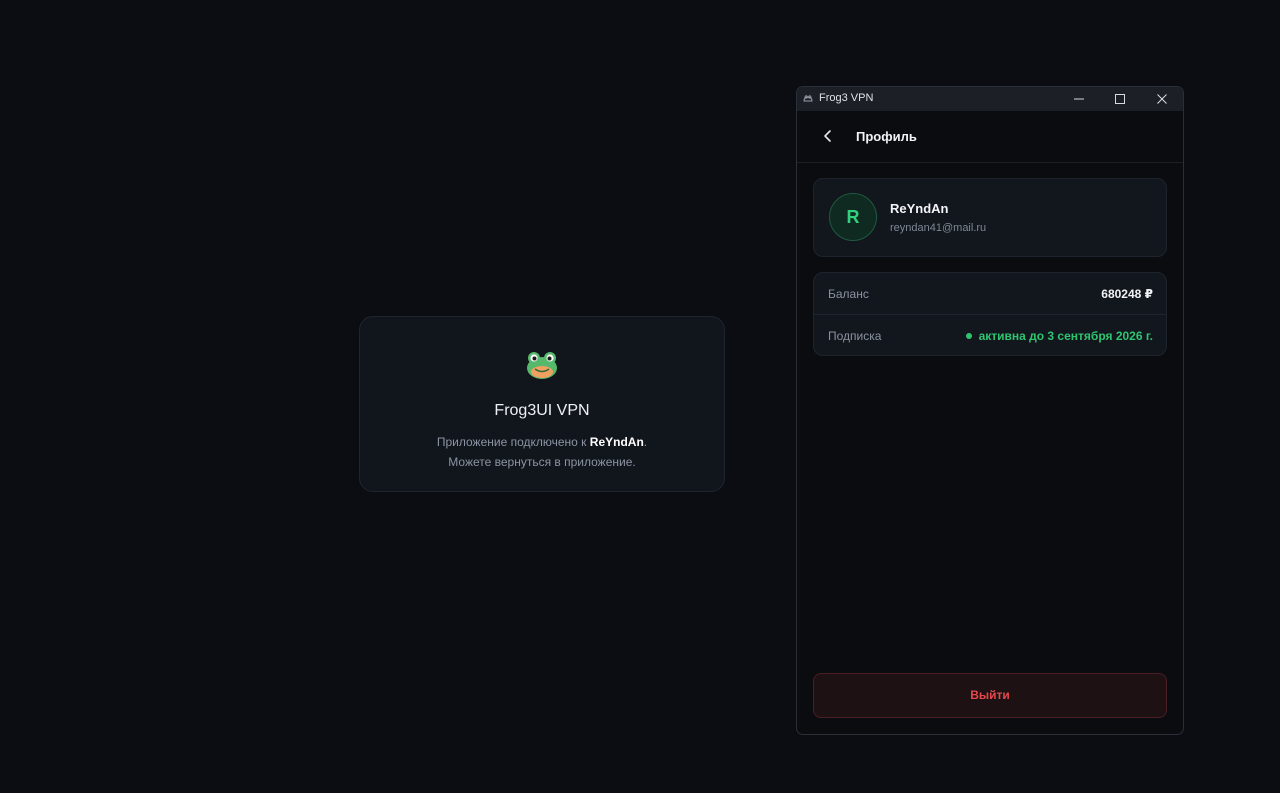  I want to click on balance-value: 680248 ₽, so click(1127, 294).